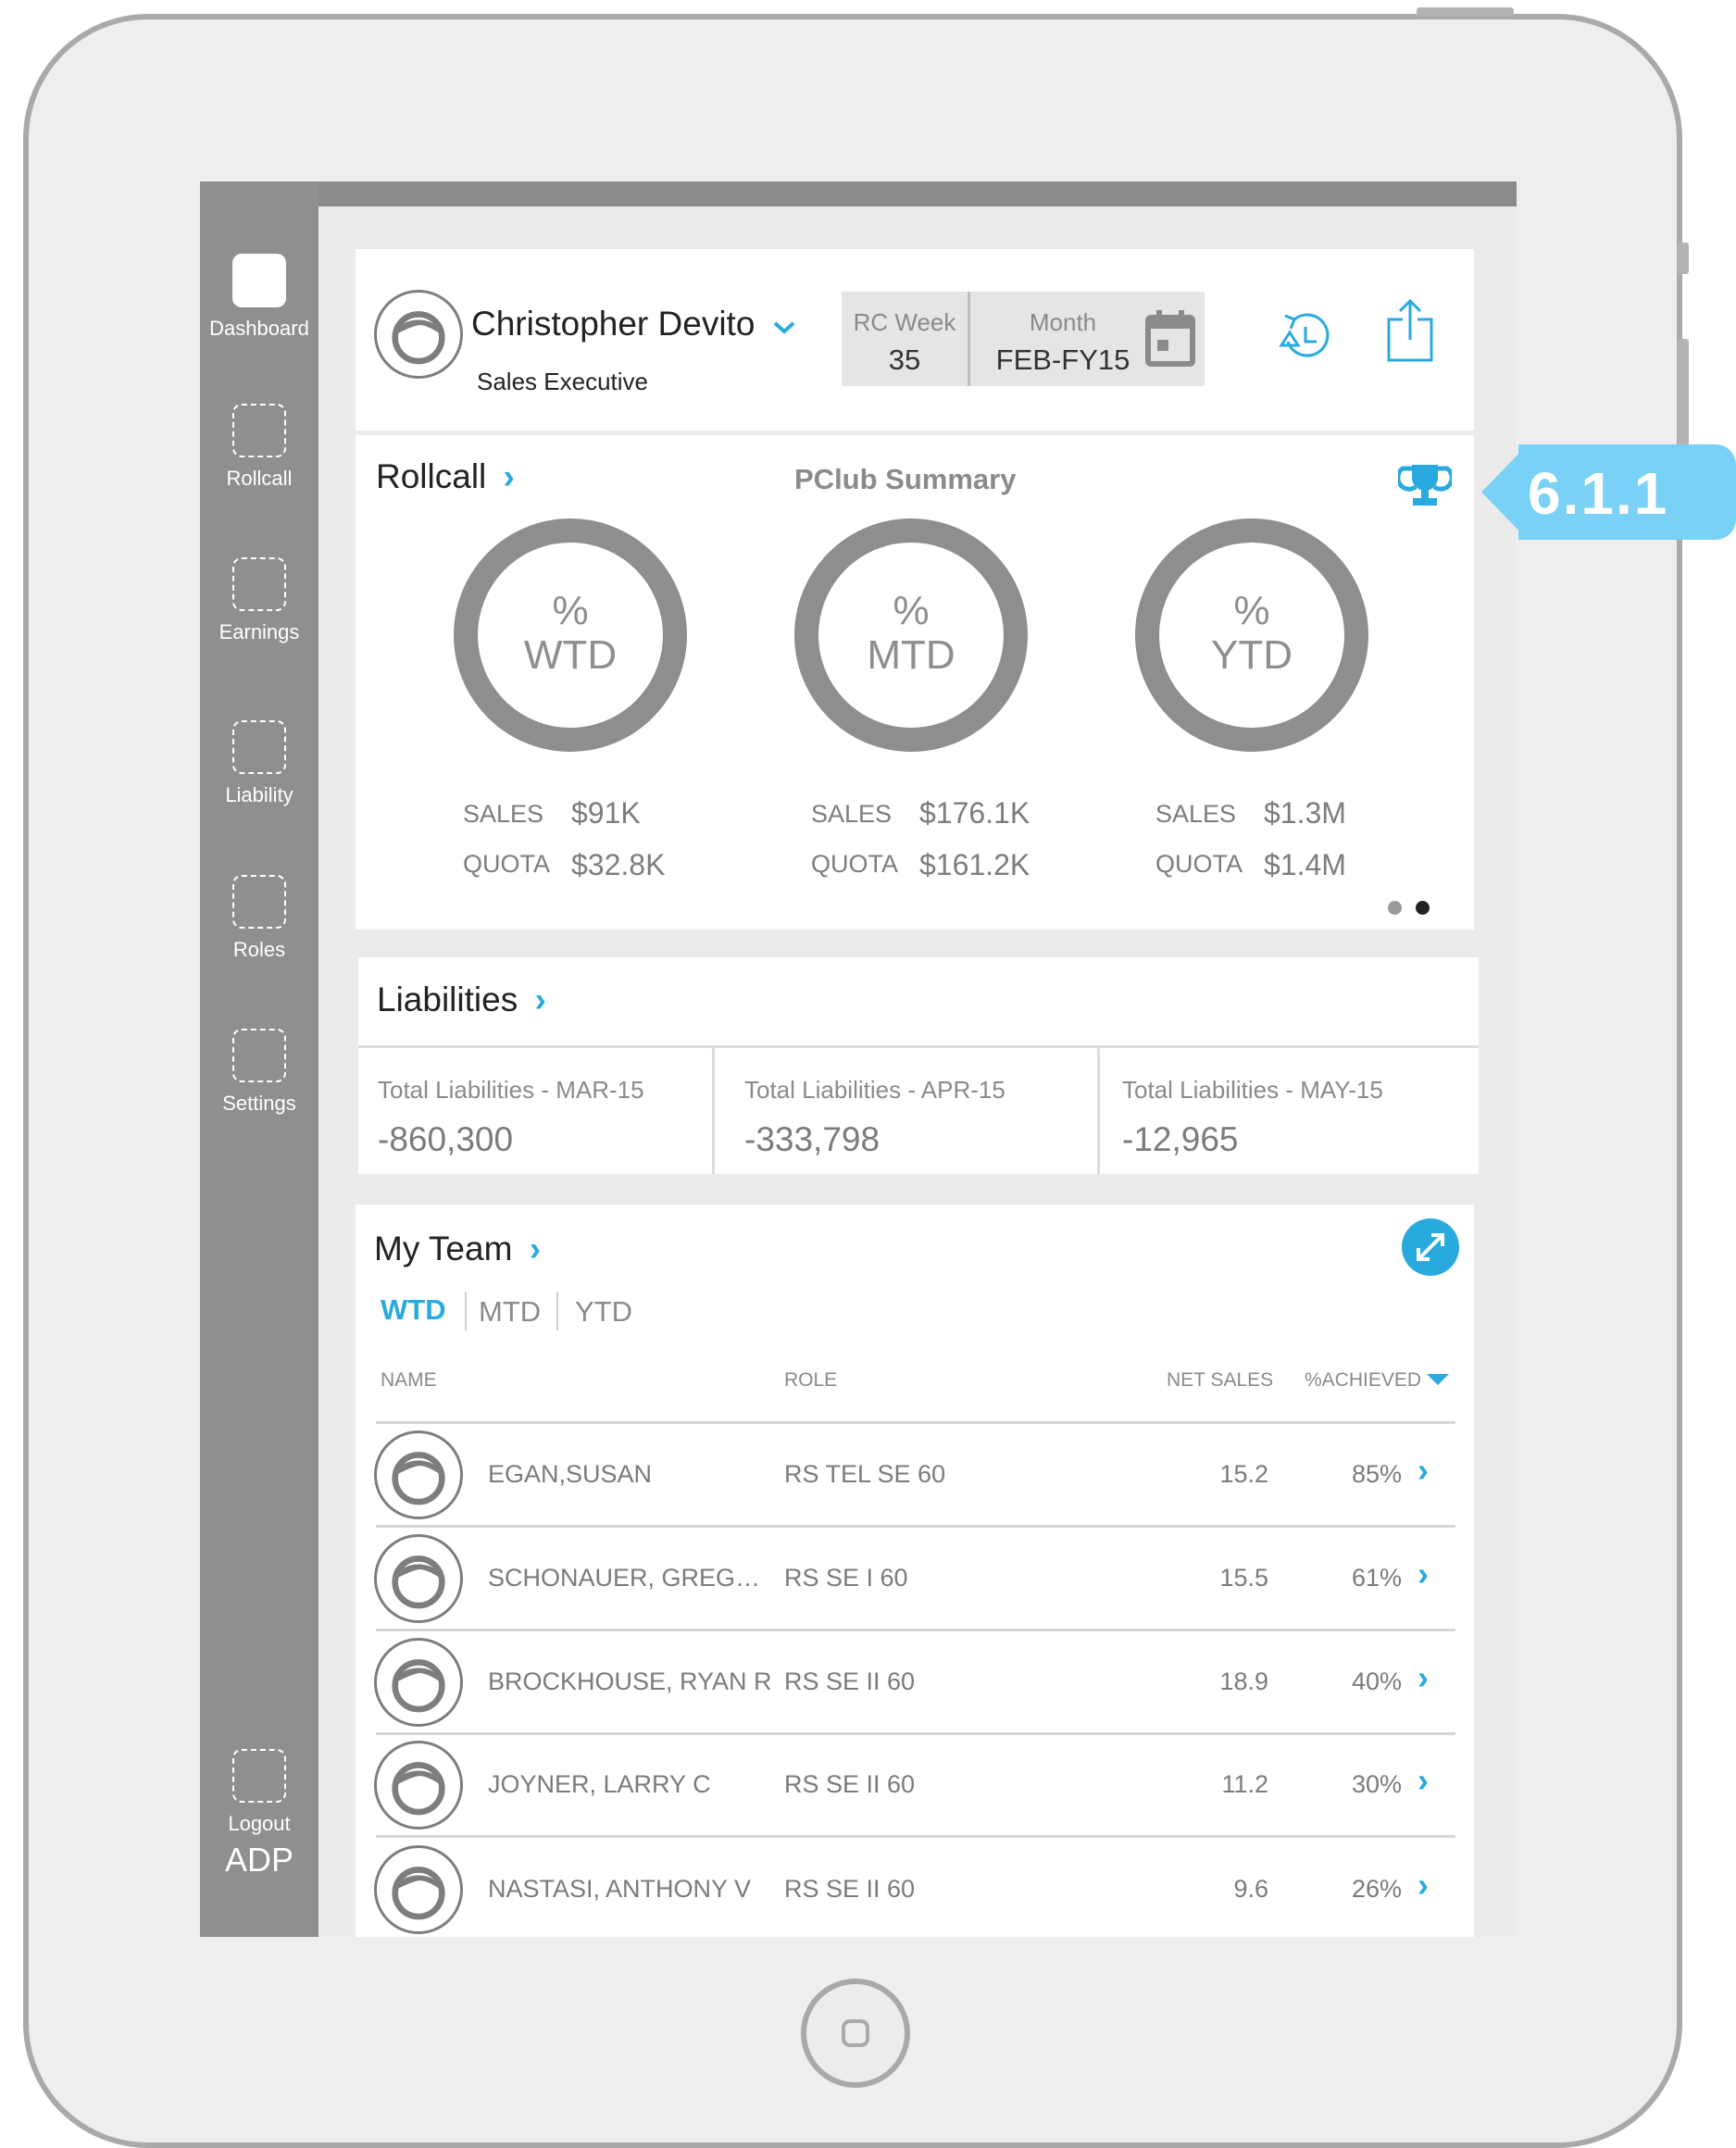  I want to click on rc-week-label: RC Week, so click(904, 322).